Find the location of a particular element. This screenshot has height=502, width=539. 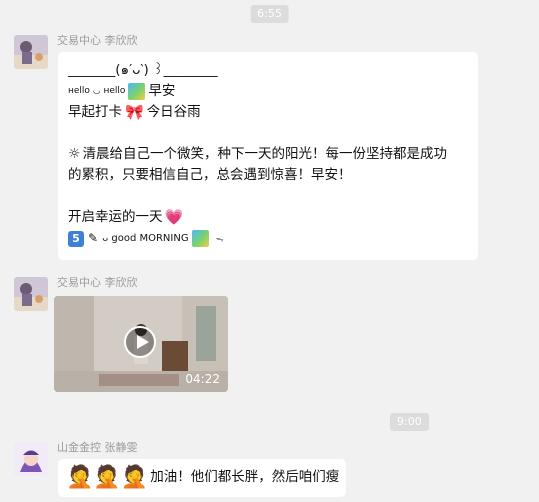

play-icon is located at coordinates (140, 342).